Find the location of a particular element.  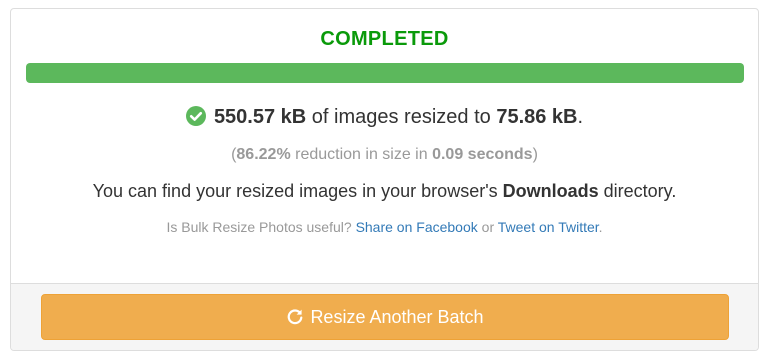

refresh-icon is located at coordinates (295, 317).